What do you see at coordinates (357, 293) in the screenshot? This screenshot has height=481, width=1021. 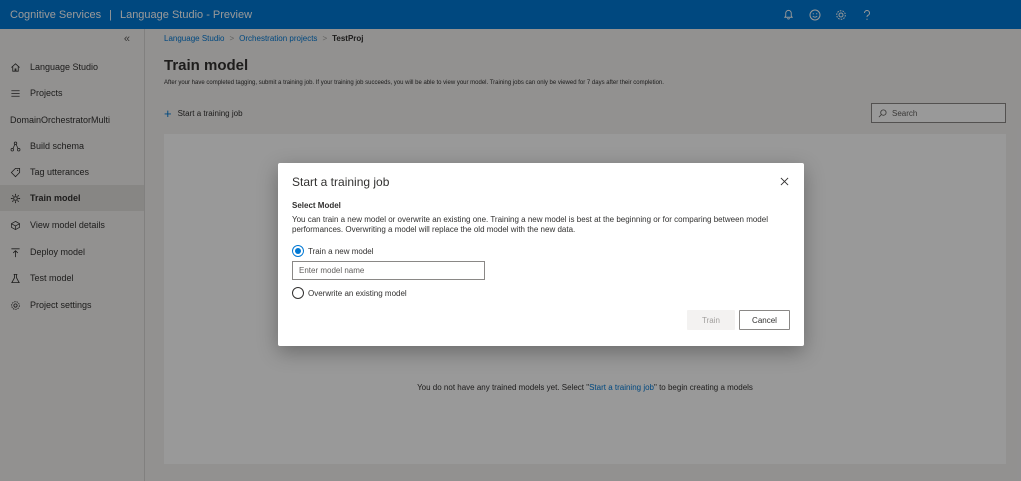 I see `radio-label: Overwrite an existing model` at bounding box center [357, 293].